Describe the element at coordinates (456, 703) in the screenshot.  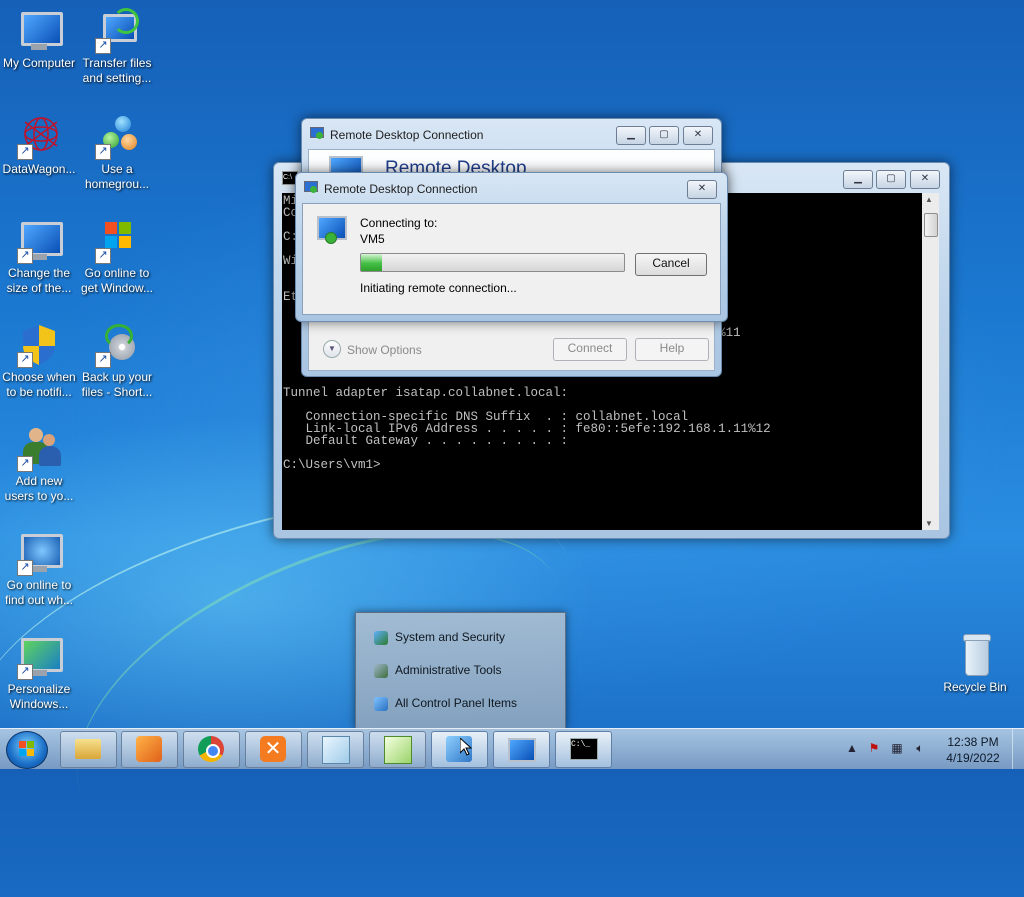
I see `jumplist-item-label: All Control Panel Items` at that location.